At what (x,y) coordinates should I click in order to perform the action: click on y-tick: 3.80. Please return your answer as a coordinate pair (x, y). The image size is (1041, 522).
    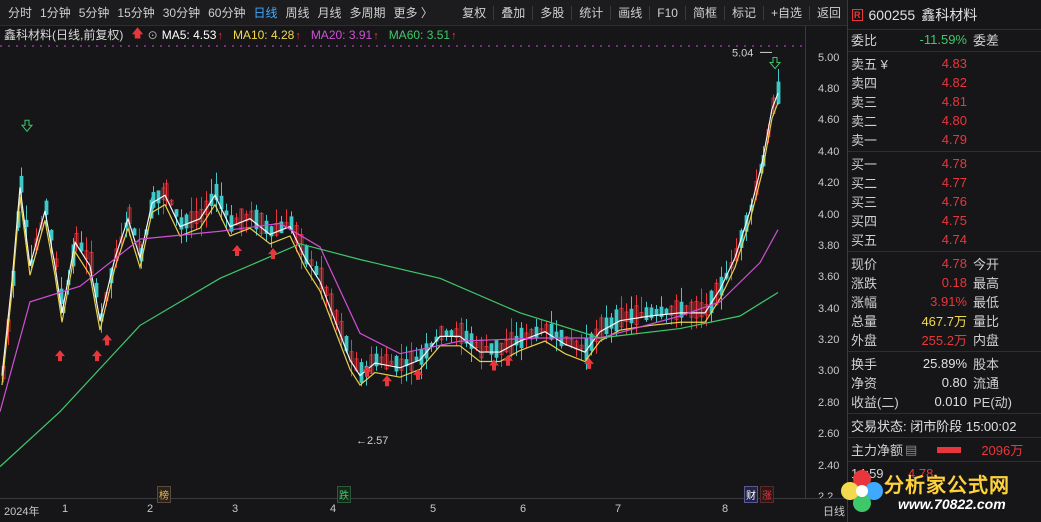
    Looking at the image, I should click on (829, 245).